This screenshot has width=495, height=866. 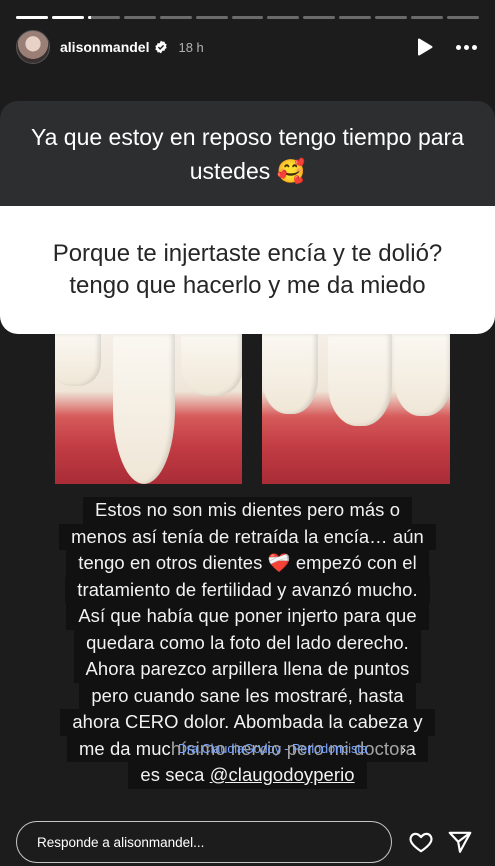 What do you see at coordinates (247, 642) in the screenshot?
I see `caption-line: quedara como la foto del lado derecho.` at bounding box center [247, 642].